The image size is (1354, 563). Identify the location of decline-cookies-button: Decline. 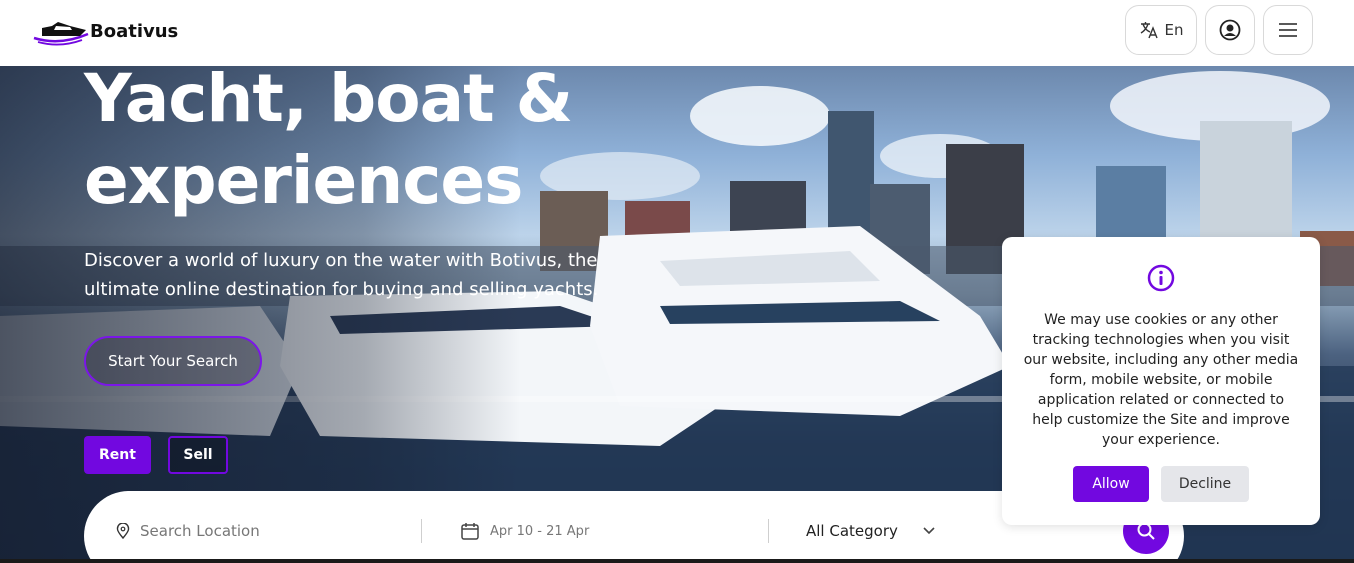
(1205, 484).